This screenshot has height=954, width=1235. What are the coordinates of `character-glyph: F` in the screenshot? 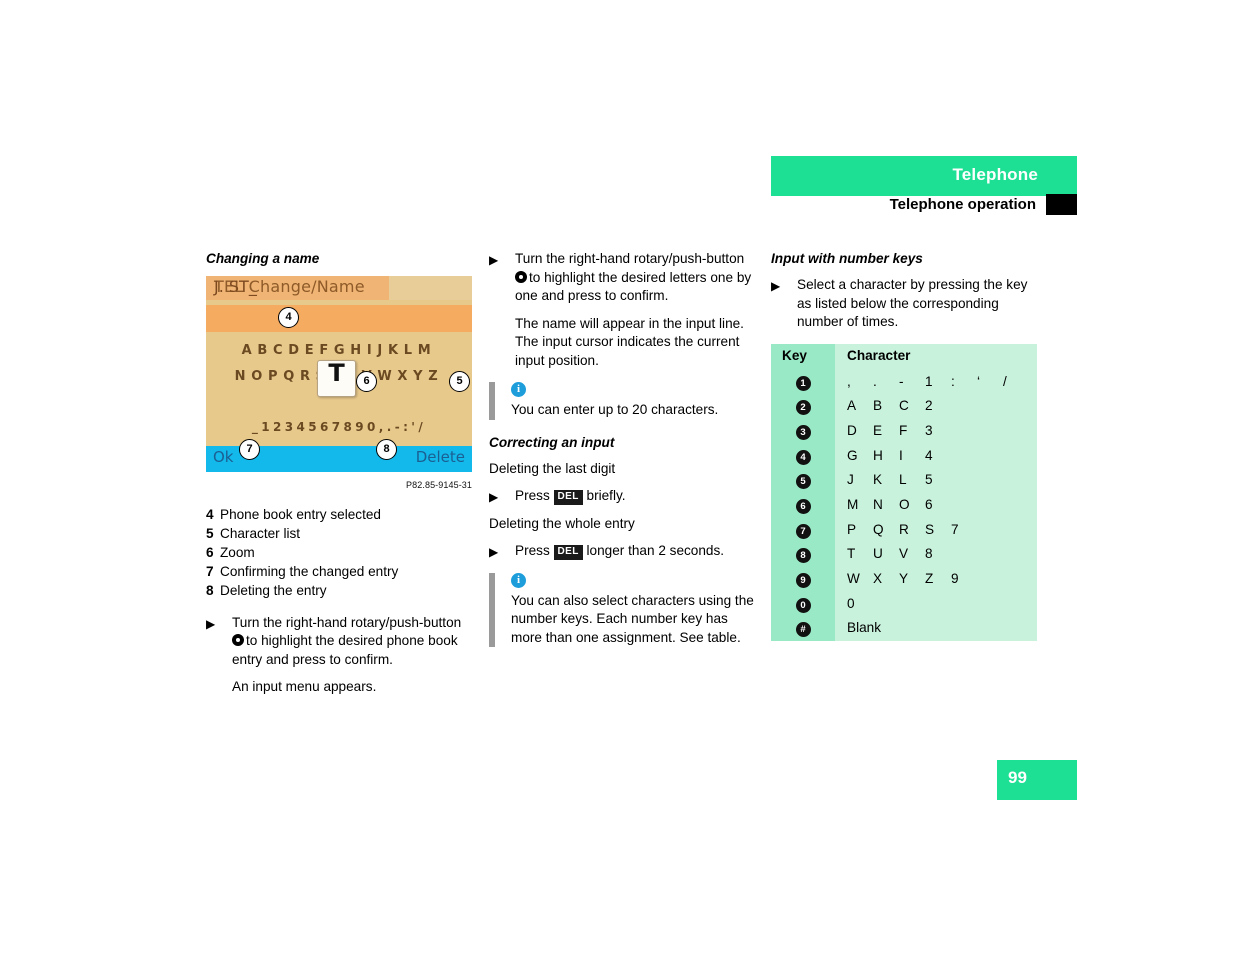 It's located at (903, 430).